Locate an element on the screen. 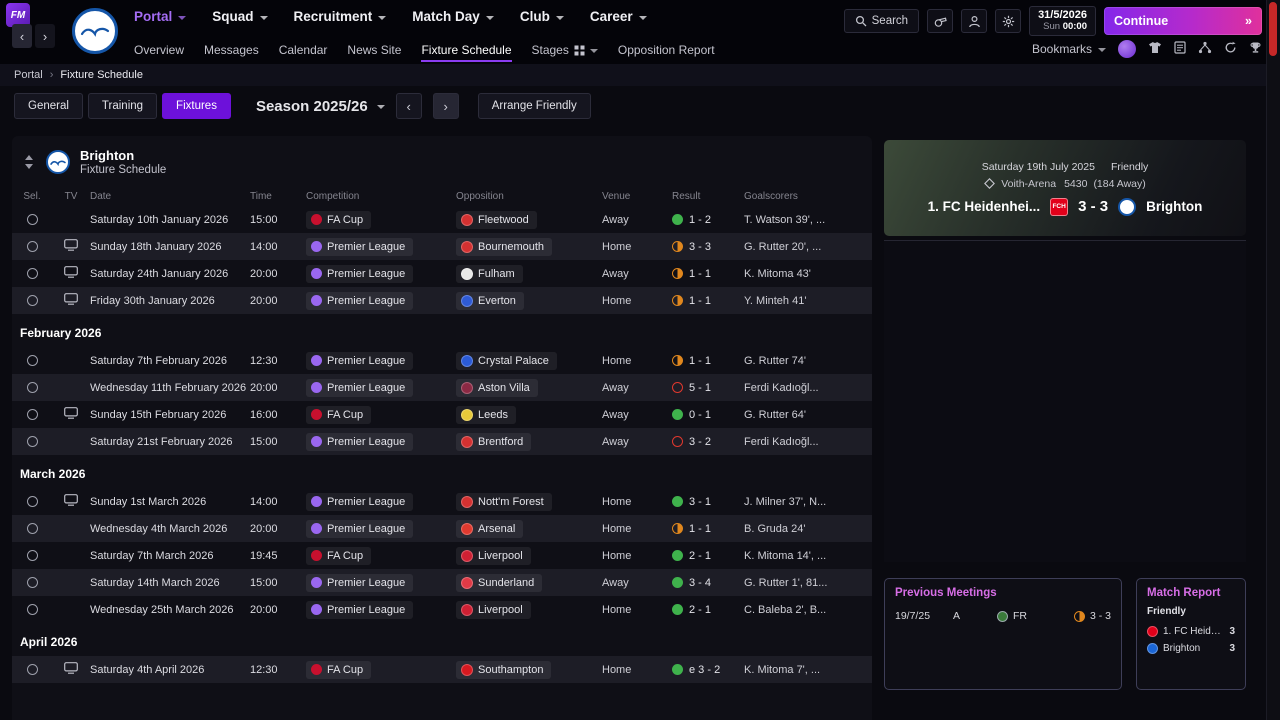 The height and width of the screenshot is (720, 1280). match-report-team-row: Brighton 3 is located at coordinates (1191, 648).